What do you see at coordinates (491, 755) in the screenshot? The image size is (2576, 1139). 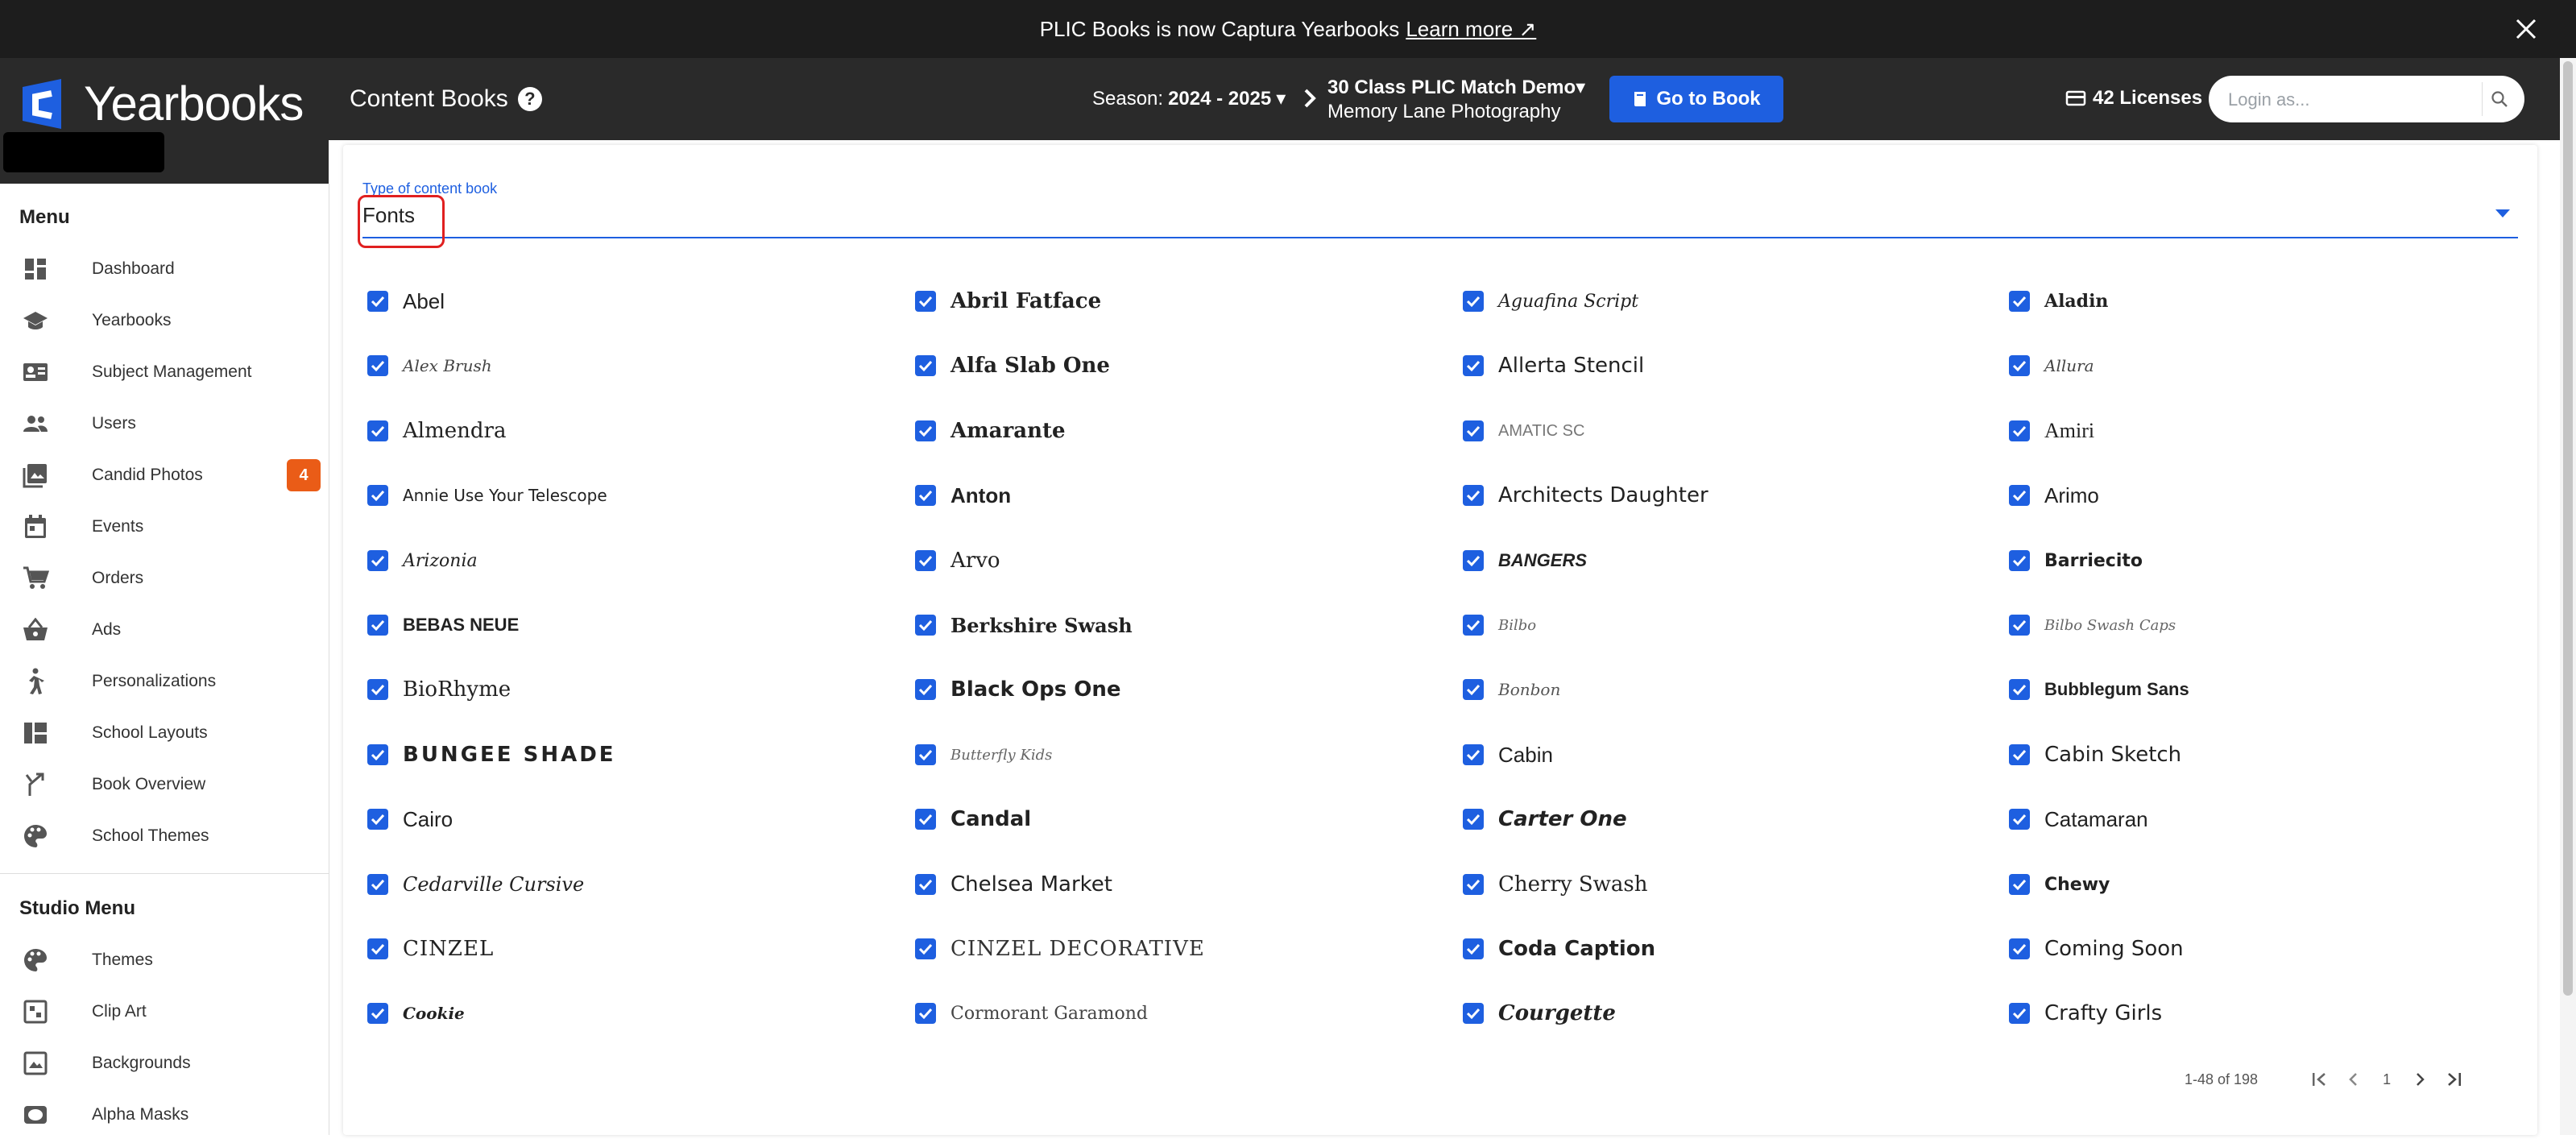 I see `font-option: BUNGEE SHADE` at bounding box center [491, 755].